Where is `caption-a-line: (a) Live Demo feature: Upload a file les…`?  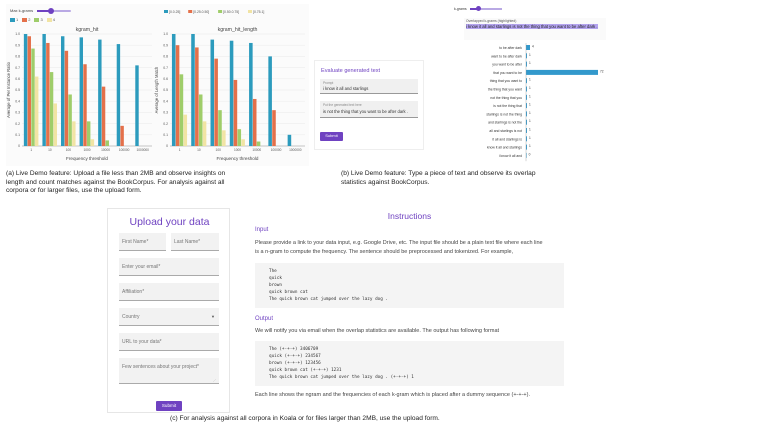
caption-a-line: (a) Live Demo feature: Upload a file les… is located at coordinates (116, 173).